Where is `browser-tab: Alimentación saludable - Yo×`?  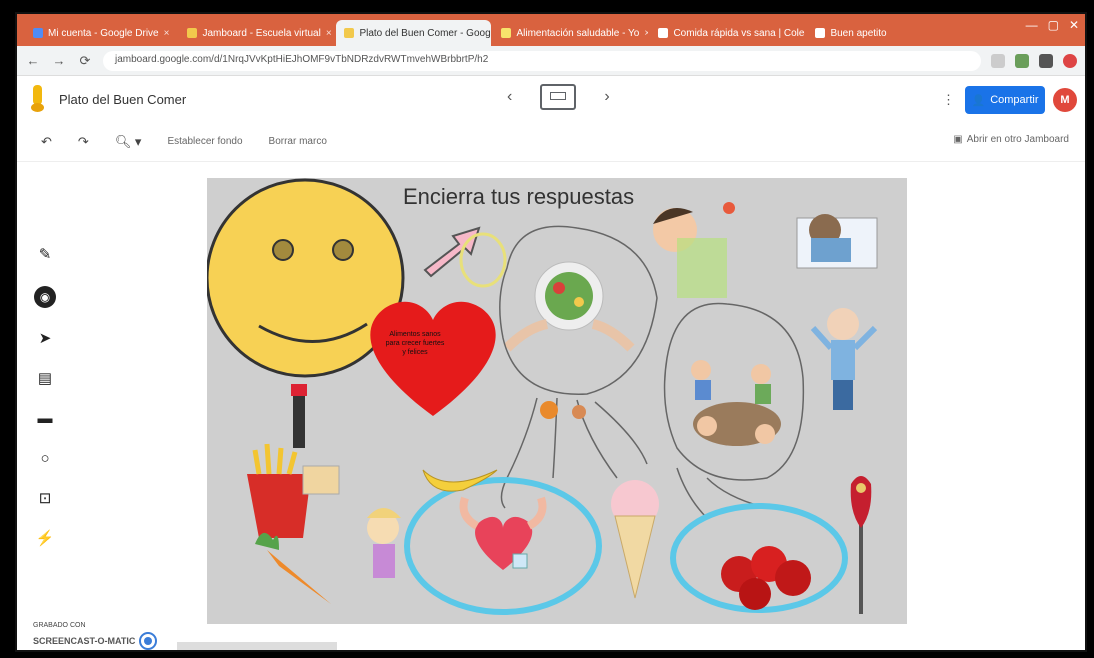 browser-tab: Alimentación saludable - Yo× is located at coordinates (570, 33).